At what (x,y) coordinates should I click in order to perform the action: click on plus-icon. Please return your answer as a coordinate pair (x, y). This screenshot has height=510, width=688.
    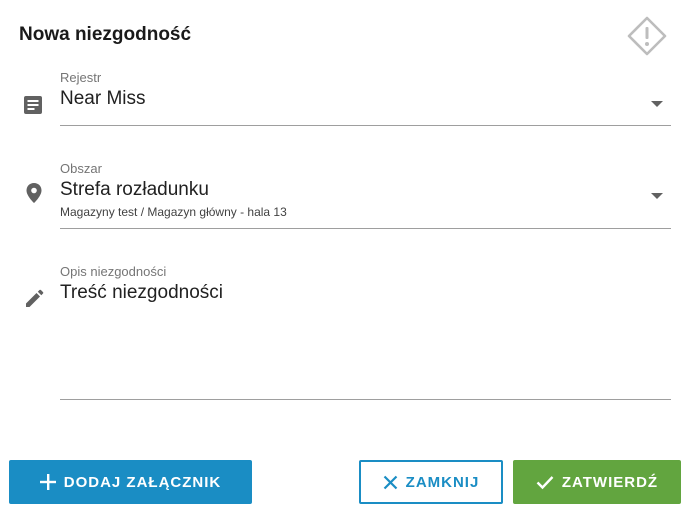
    Looking at the image, I should click on (47, 482).